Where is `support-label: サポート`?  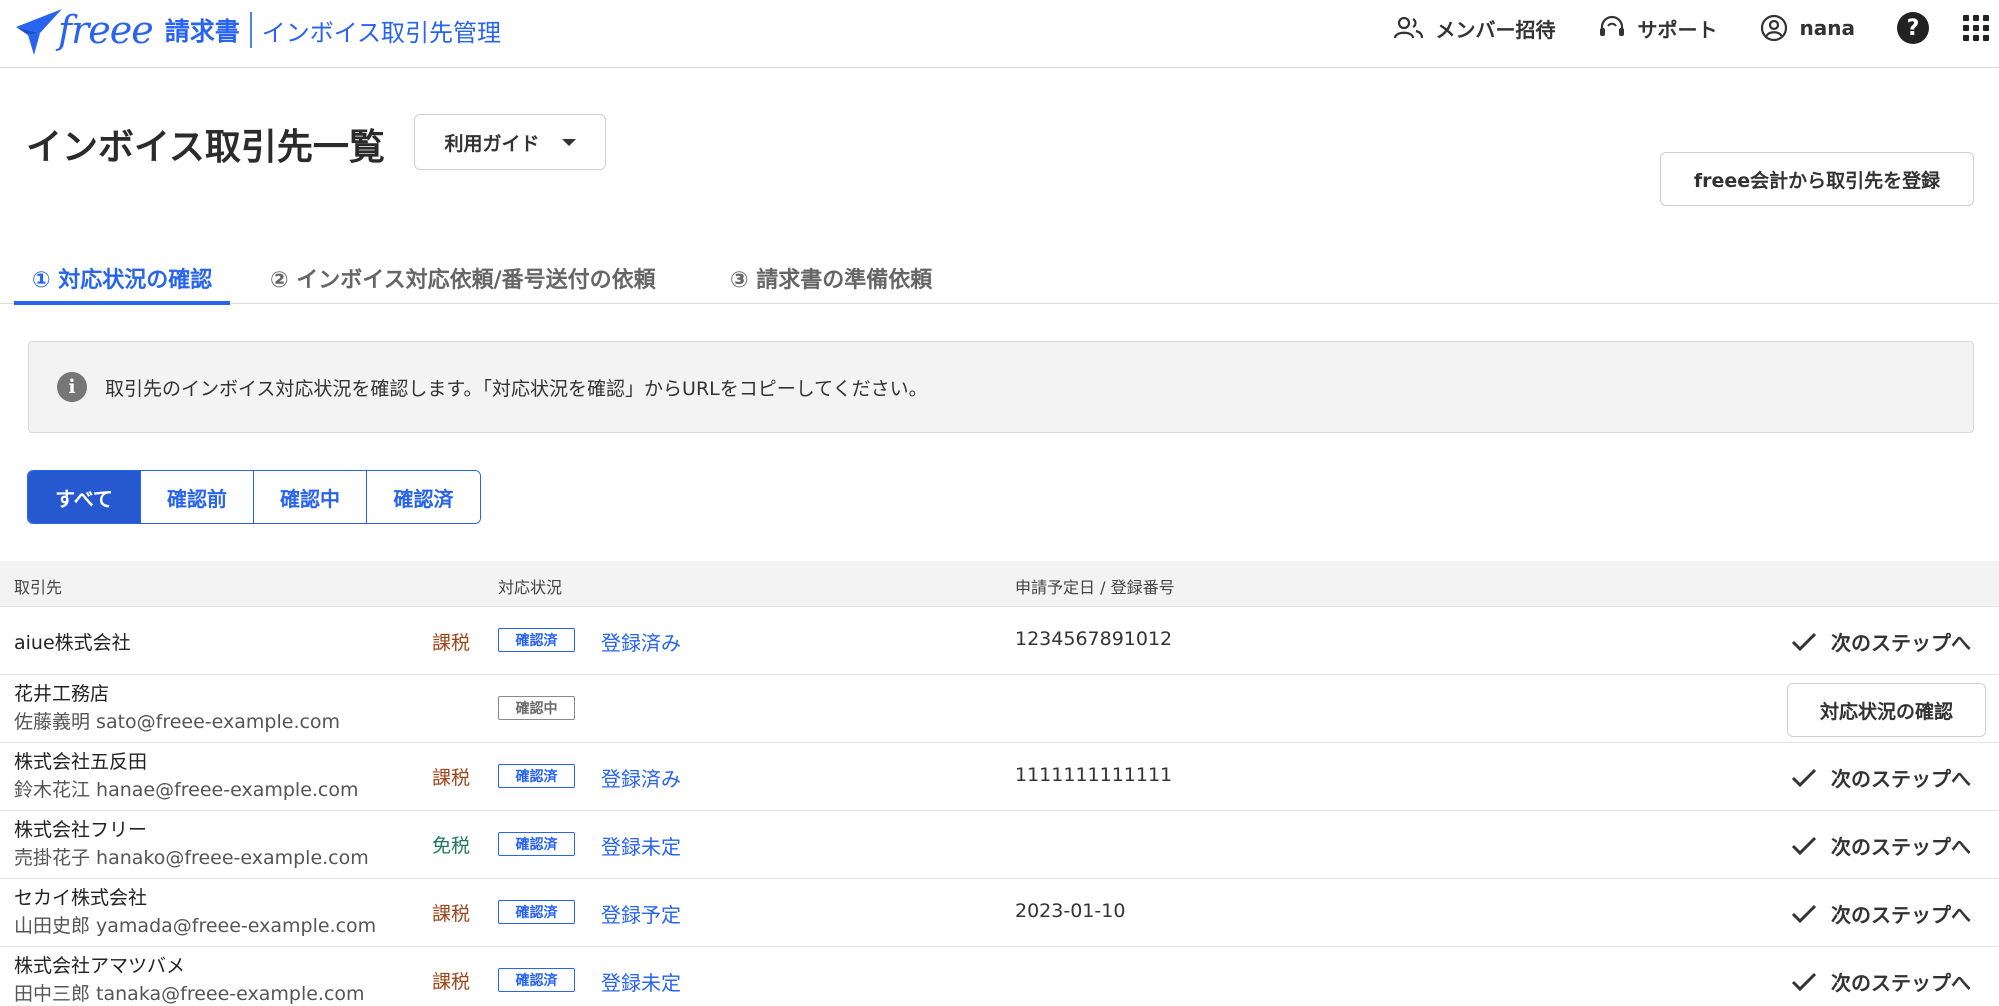 support-label: サポート is located at coordinates (1677, 29).